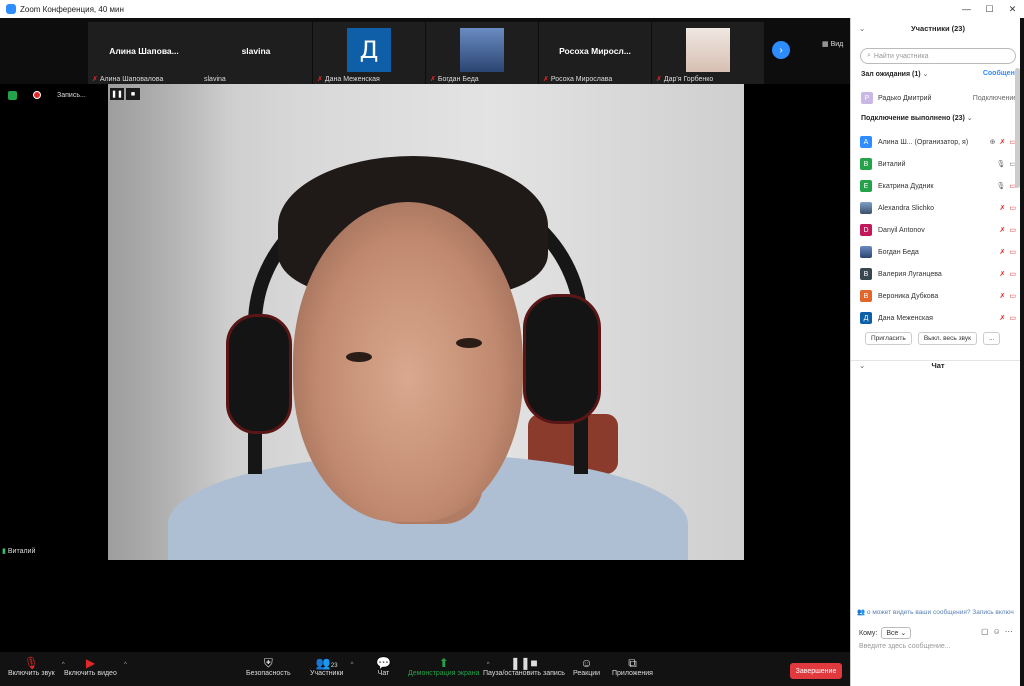 The width and height of the screenshot is (1024, 686). Describe the element at coordinates (125, 94) in the screenshot. I see `recording-controls: ❚❚ ■` at that location.